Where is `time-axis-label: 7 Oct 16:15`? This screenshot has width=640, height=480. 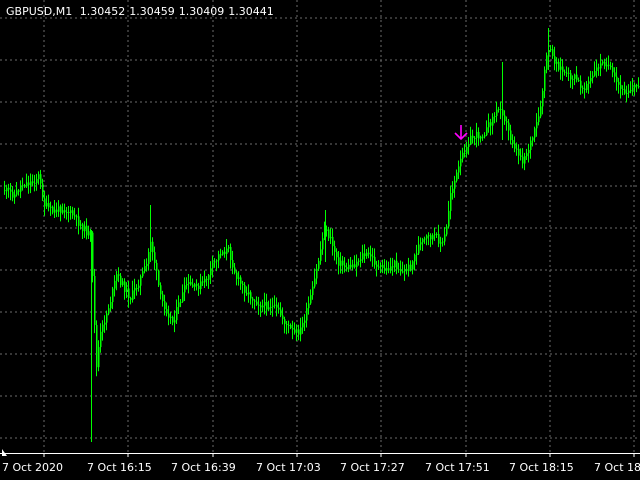 time-axis-label: 7 Oct 16:15 is located at coordinates (119, 467).